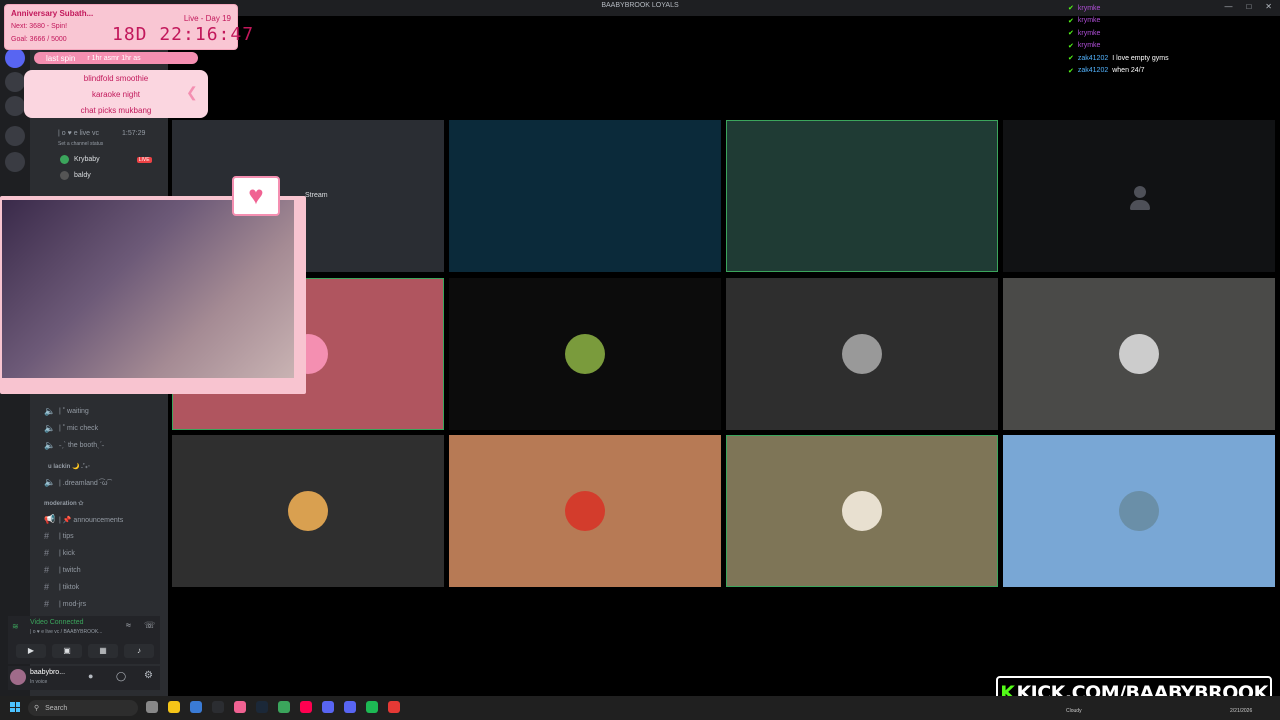 The width and height of the screenshot is (1280, 720). Describe the element at coordinates (66, 411) in the screenshot. I see `voice-channel-waiting: 🔈 | ˚ waiting` at that location.